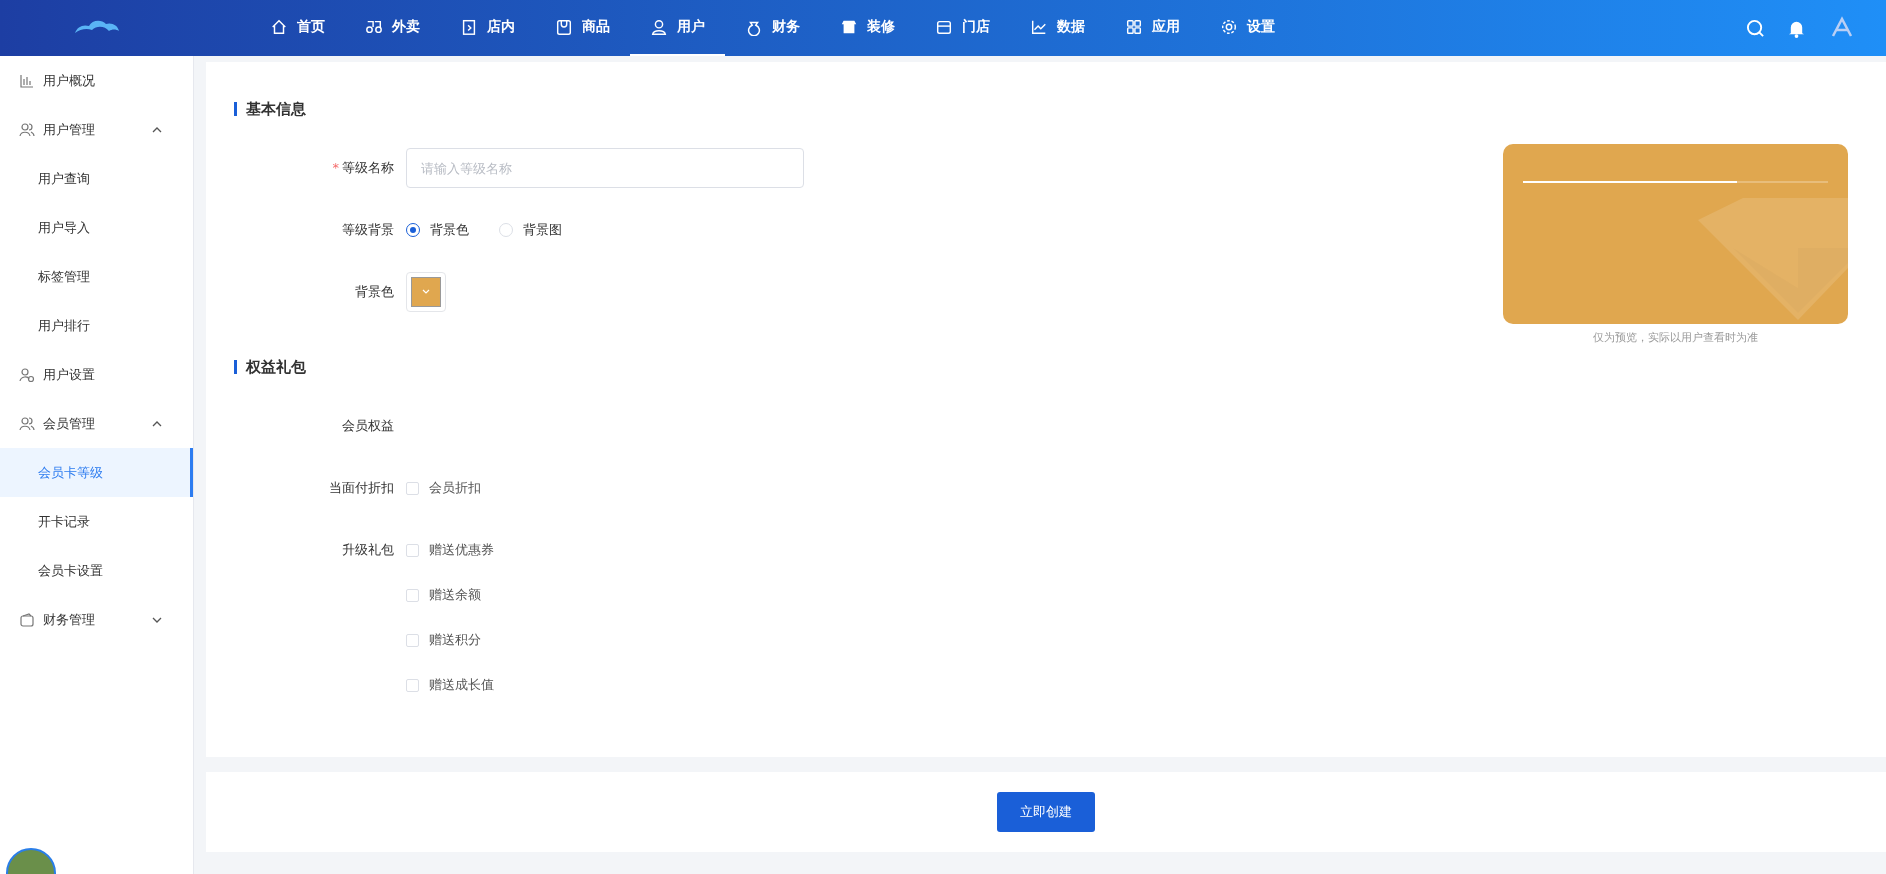  I want to click on field-label: 升级礼包, so click(367, 550).